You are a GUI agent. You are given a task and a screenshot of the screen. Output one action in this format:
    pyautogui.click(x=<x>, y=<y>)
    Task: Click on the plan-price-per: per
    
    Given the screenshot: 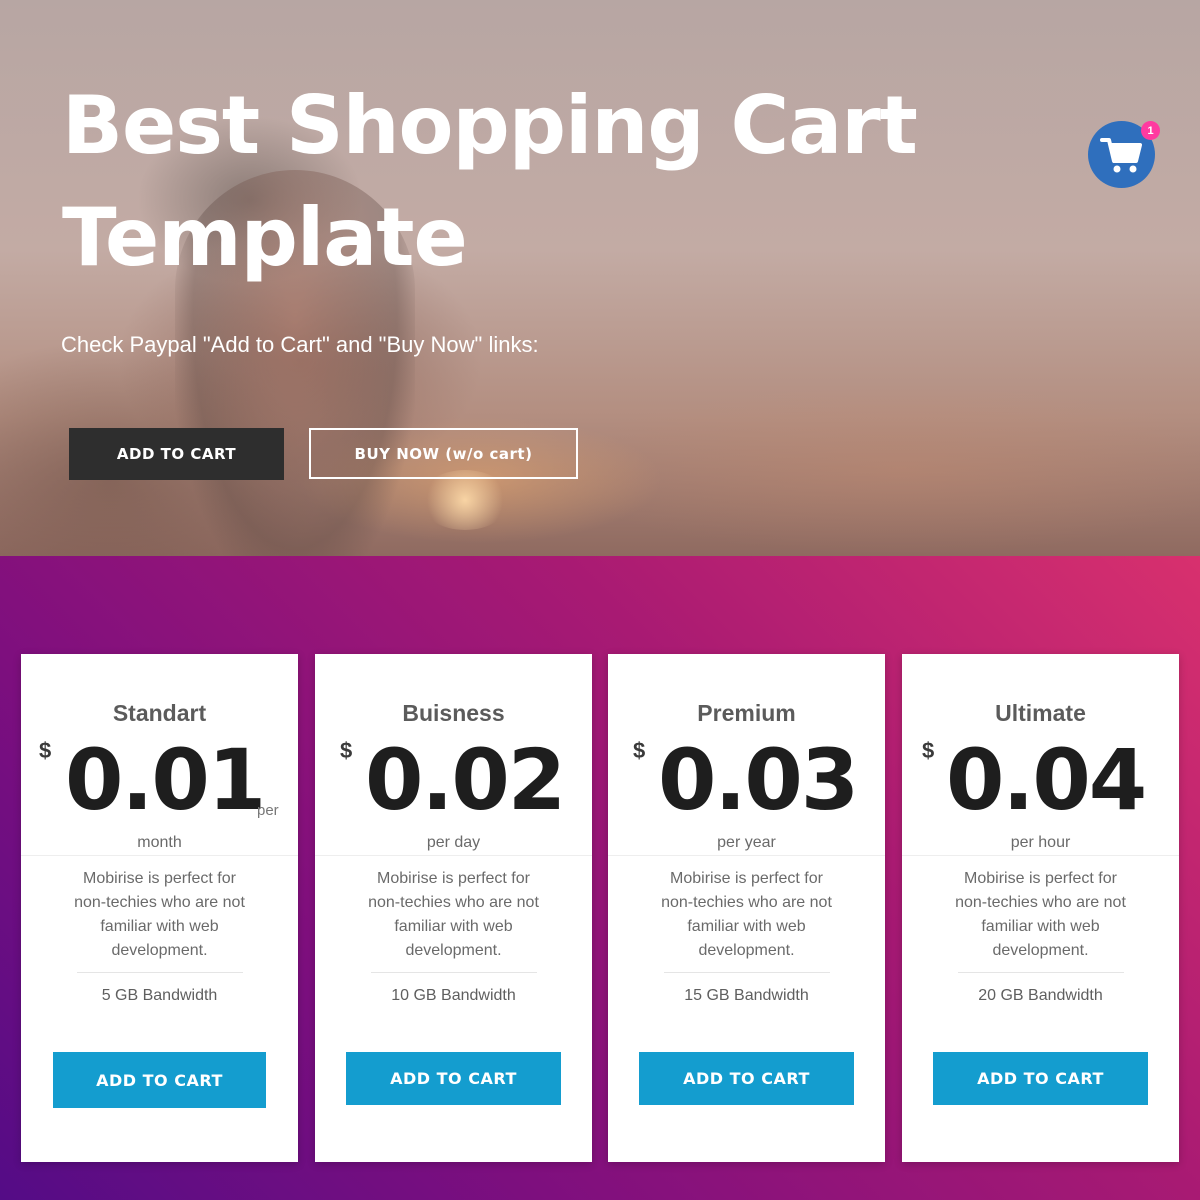 What is the action you would take?
    pyautogui.click(x=268, y=810)
    